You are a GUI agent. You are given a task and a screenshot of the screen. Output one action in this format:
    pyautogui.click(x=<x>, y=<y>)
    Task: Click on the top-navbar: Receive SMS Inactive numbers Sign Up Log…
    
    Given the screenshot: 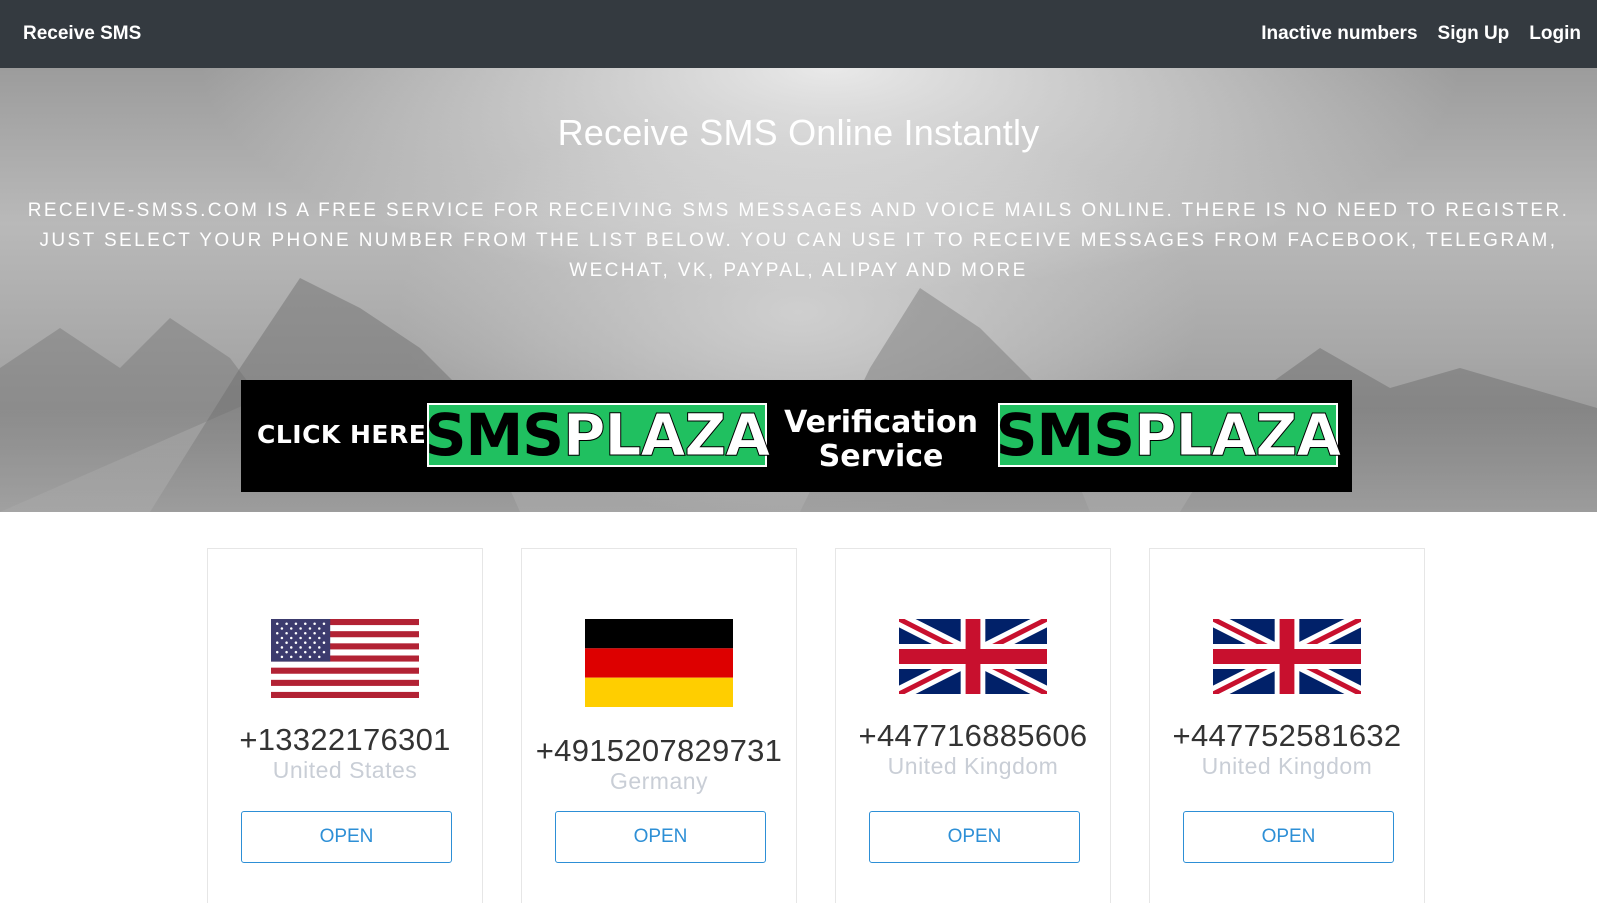 What is the action you would take?
    pyautogui.click(x=798, y=34)
    